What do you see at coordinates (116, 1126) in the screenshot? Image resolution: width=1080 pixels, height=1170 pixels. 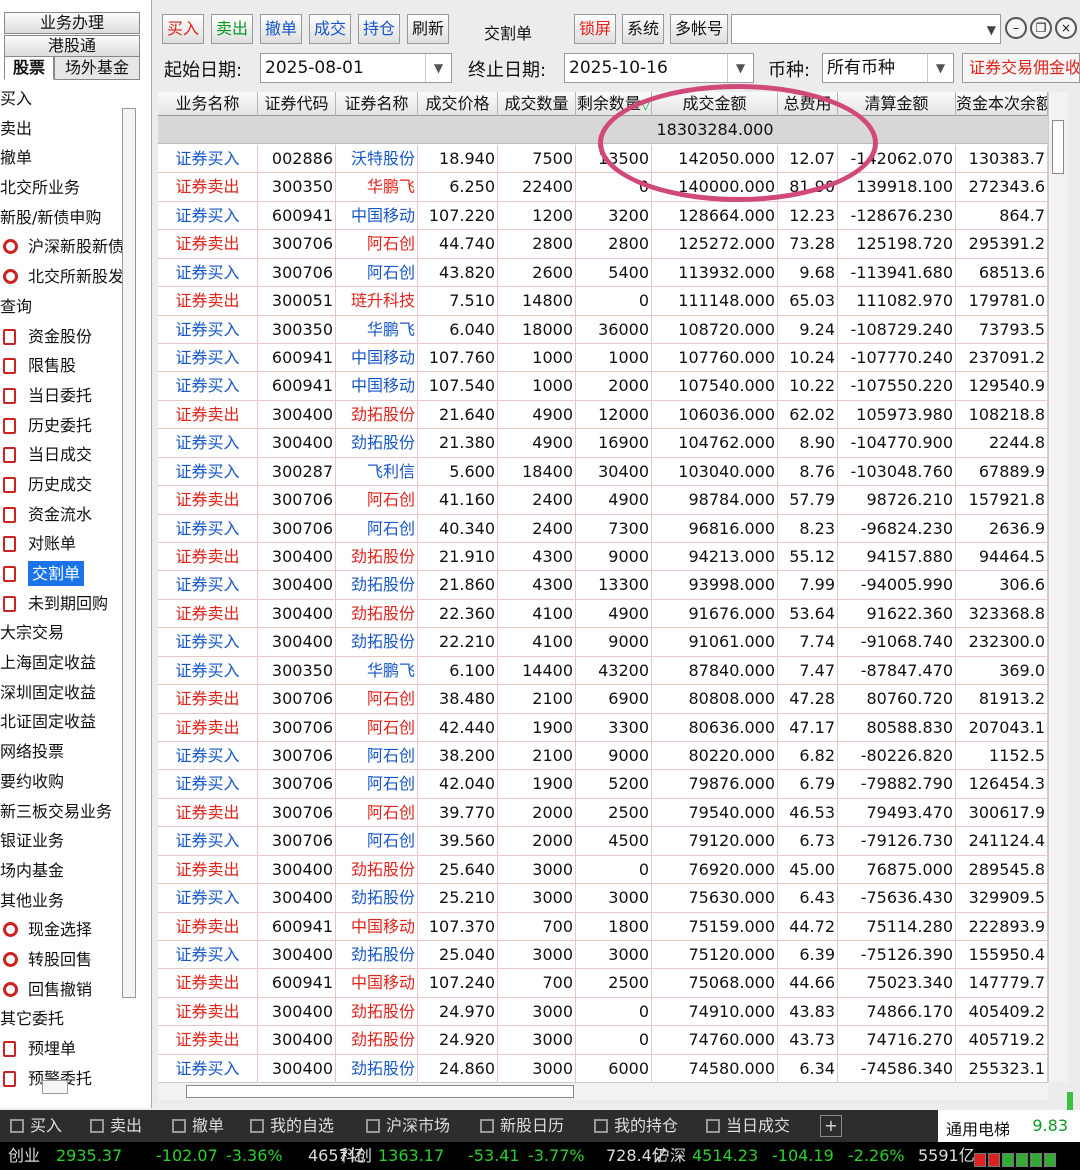 I see `bottom-sell-button: 卖出` at bounding box center [116, 1126].